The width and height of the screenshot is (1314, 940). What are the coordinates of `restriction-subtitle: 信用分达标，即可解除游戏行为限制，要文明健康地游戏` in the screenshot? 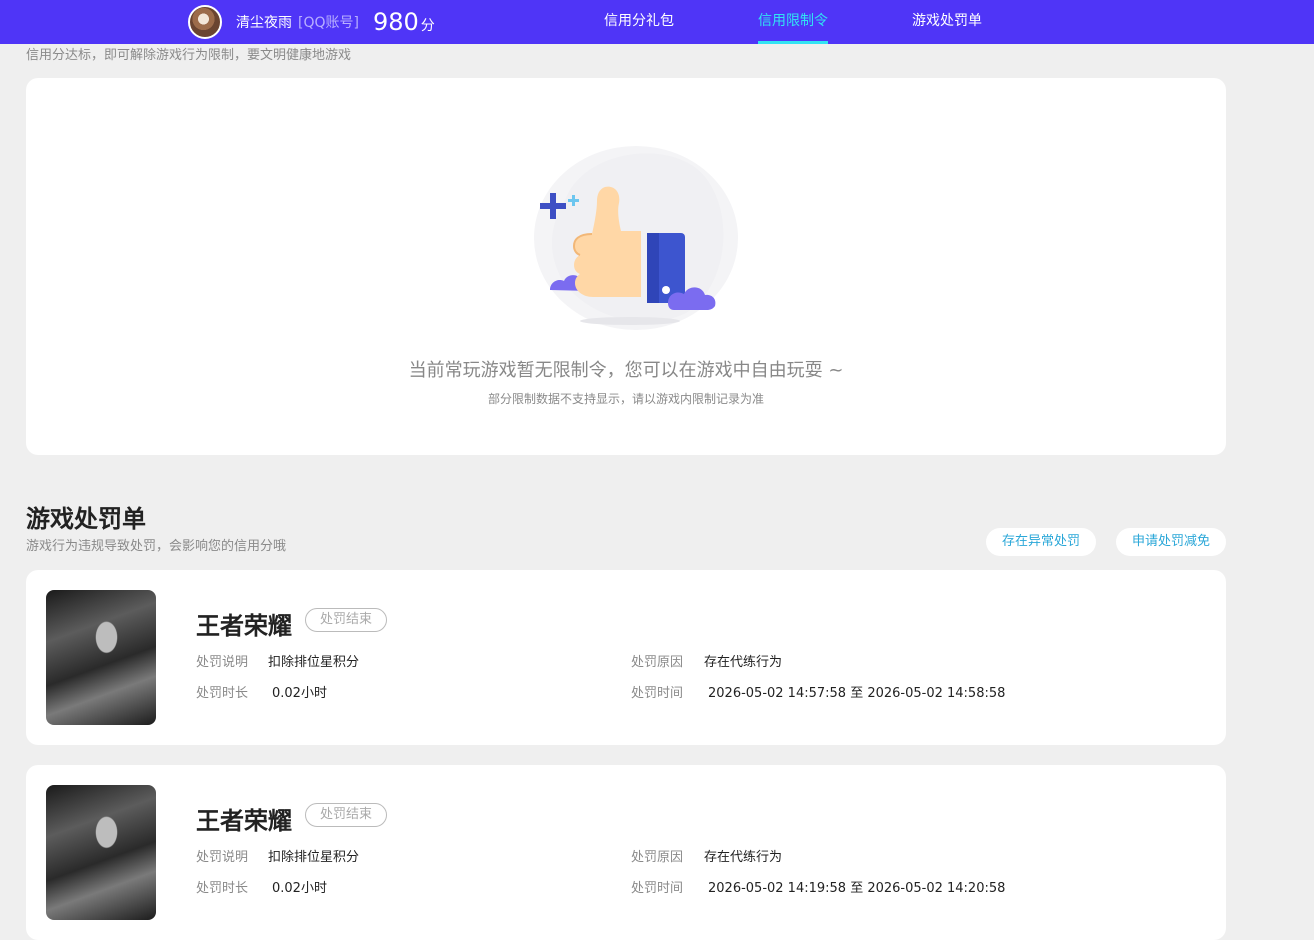 It's located at (189, 55).